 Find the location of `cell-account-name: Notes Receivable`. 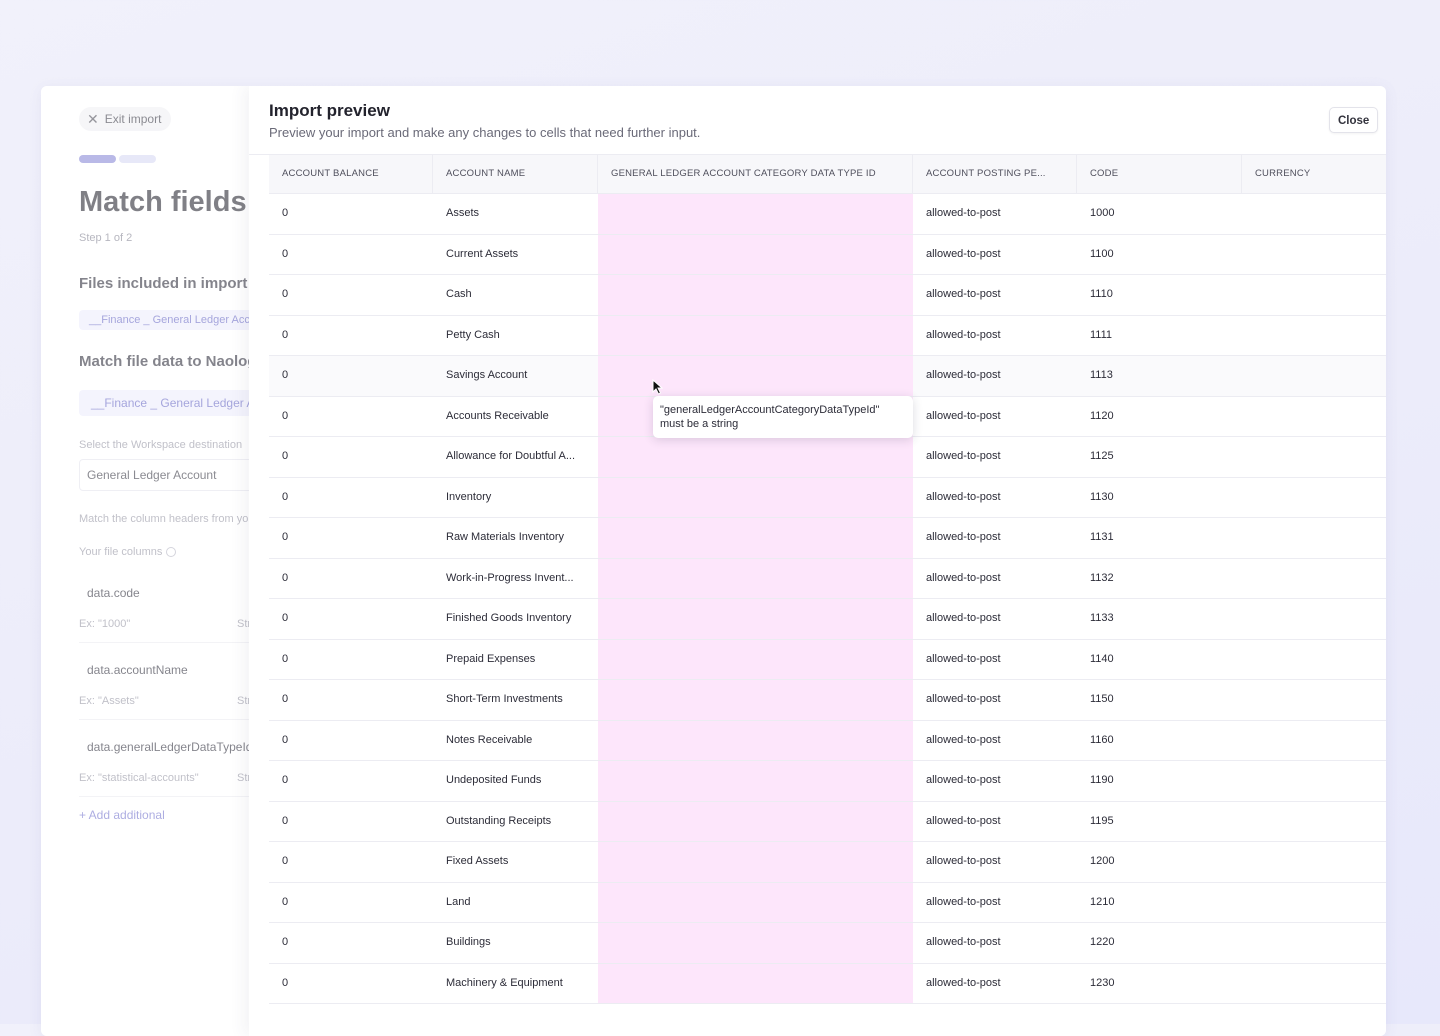

cell-account-name: Notes Receivable is located at coordinates (515, 741).